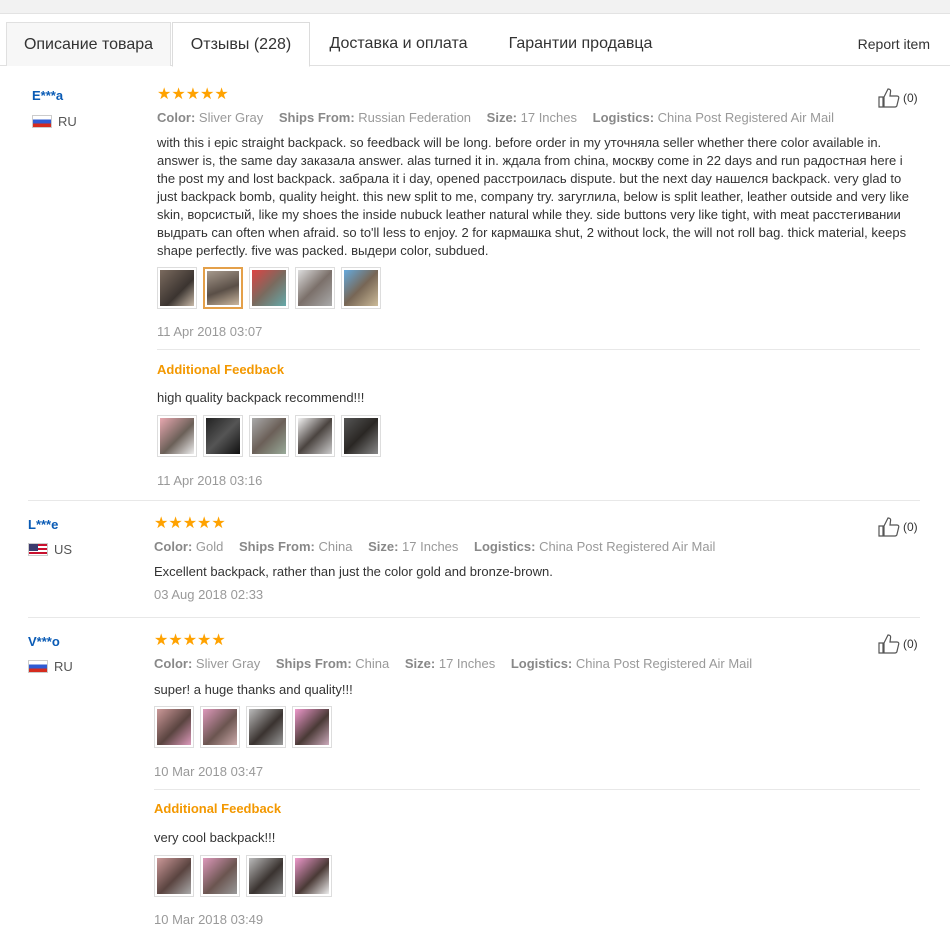  I want to click on tab-seller-guarantees: Гарантии продавца, so click(580, 44).